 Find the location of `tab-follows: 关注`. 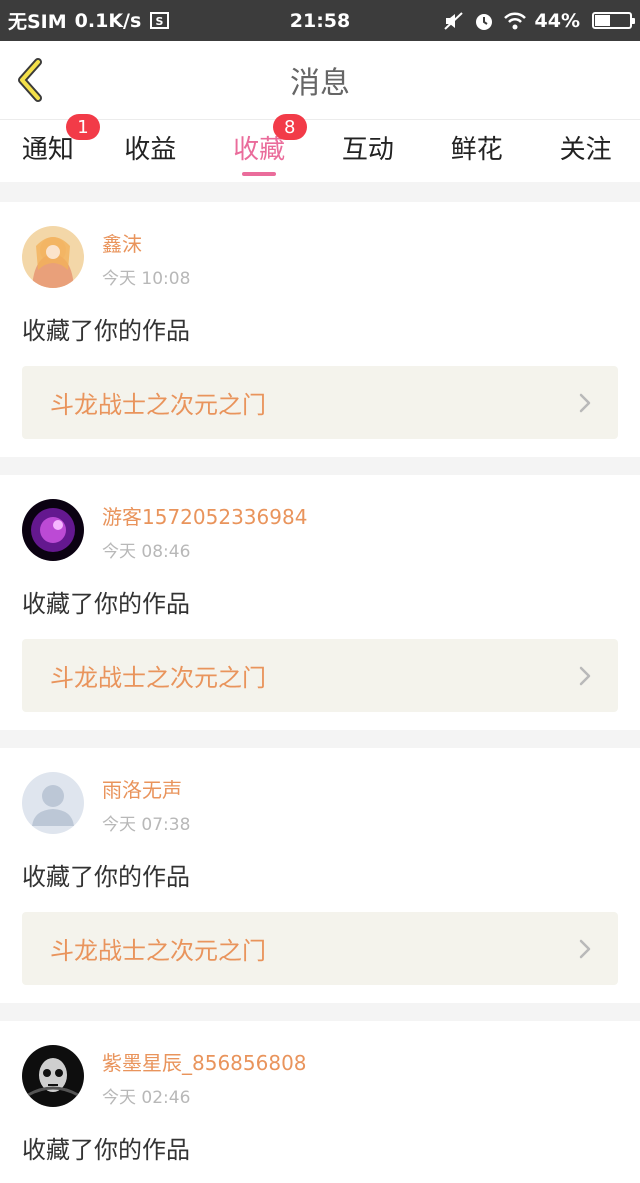

tab-follows: 关注 is located at coordinates (585, 151).